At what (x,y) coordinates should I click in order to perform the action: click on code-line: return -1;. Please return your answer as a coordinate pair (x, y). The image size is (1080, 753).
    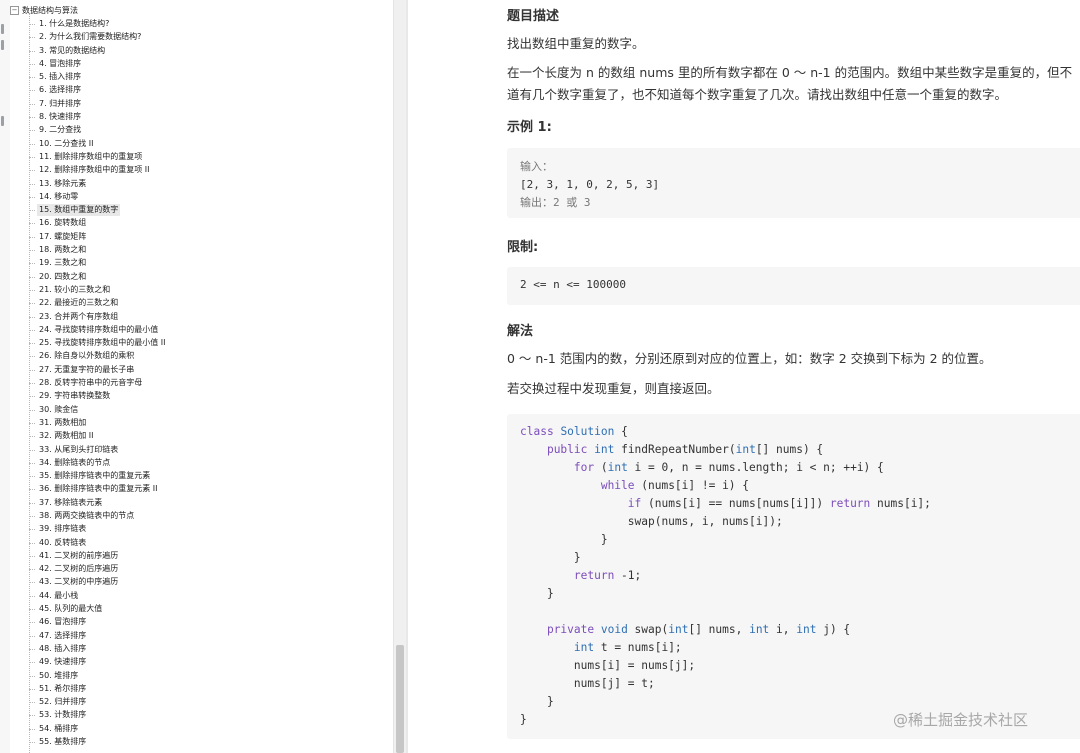
    Looking at the image, I should click on (580, 575).